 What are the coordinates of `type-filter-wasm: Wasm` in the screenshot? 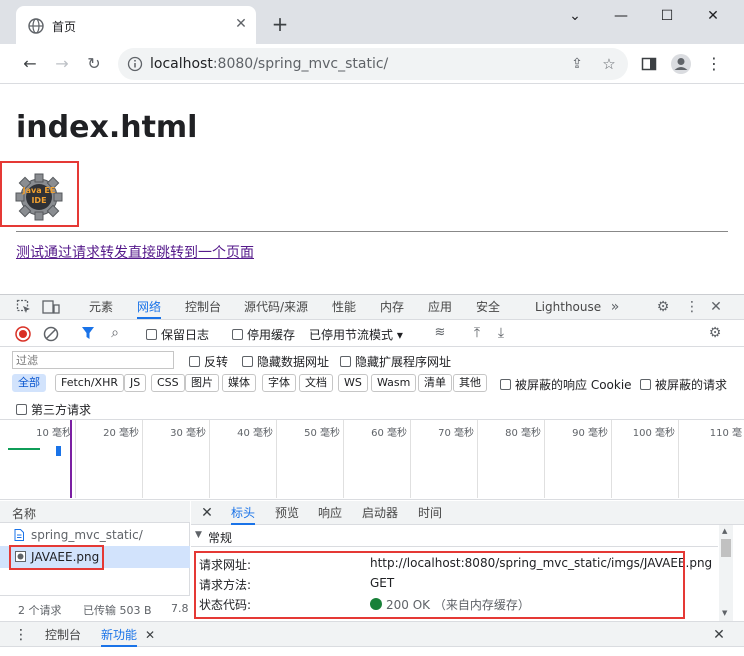 It's located at (394, 383).